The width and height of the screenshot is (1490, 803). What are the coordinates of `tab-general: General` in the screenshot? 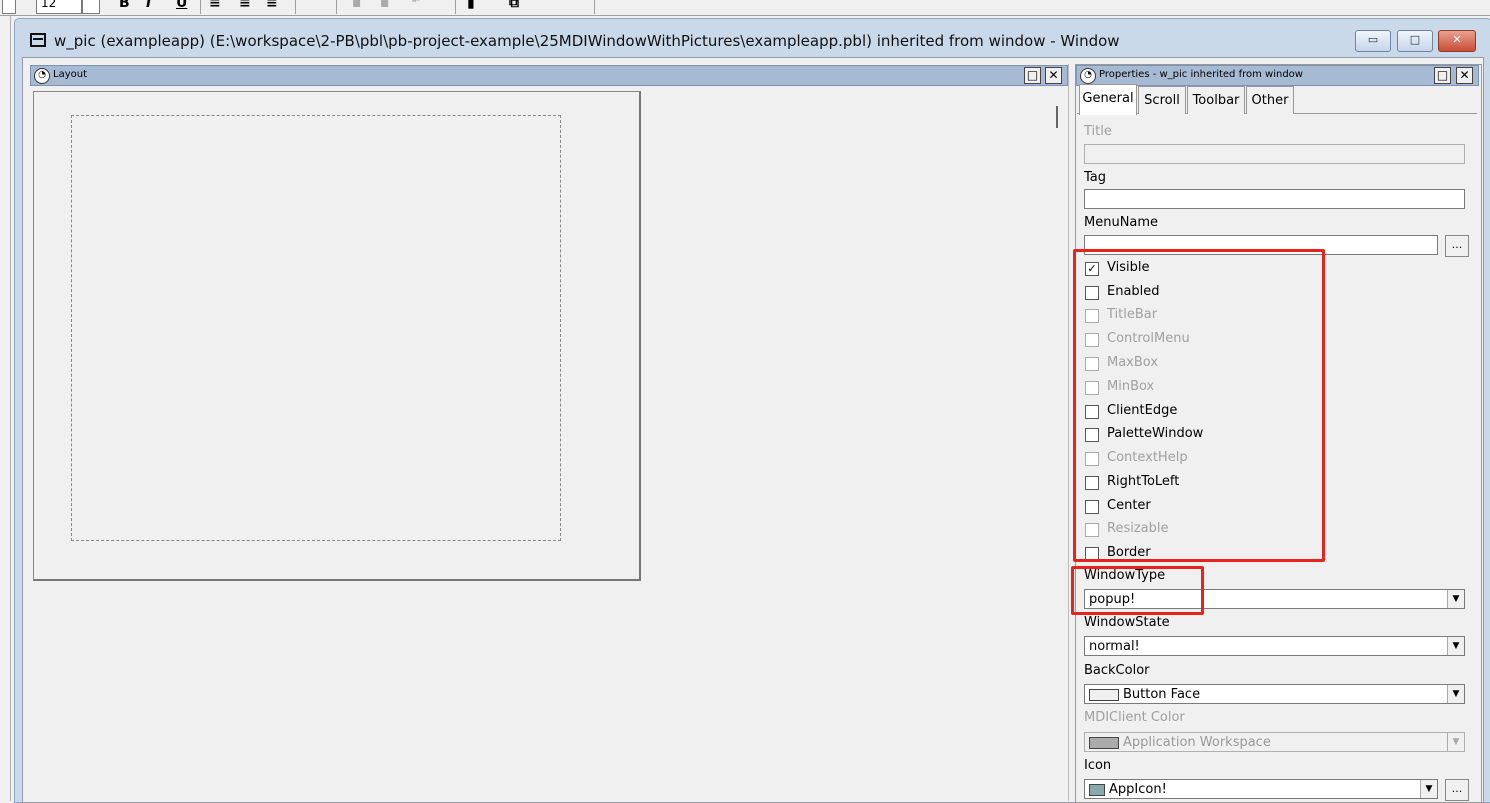 It's located at (1108, 99).